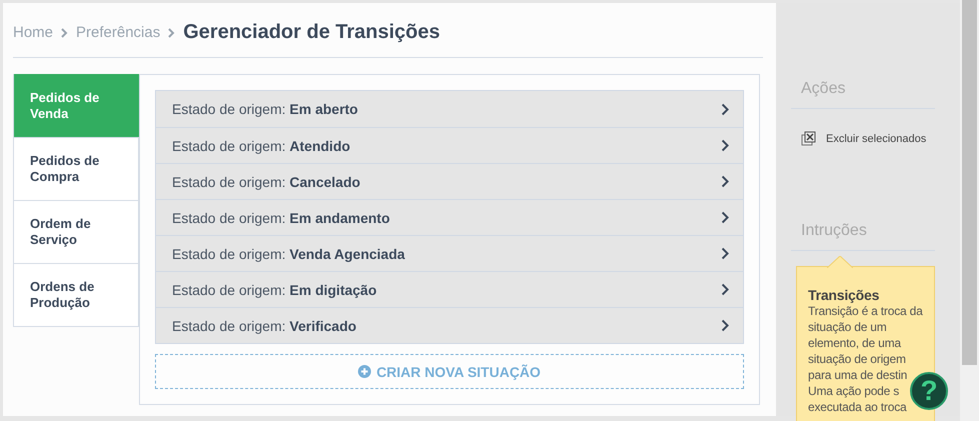 The image size is (979, 421). What do you see at coordinates (863, 229) in the screenshot?
I see `section-title: Intruções` at bounding box center [863, 229].